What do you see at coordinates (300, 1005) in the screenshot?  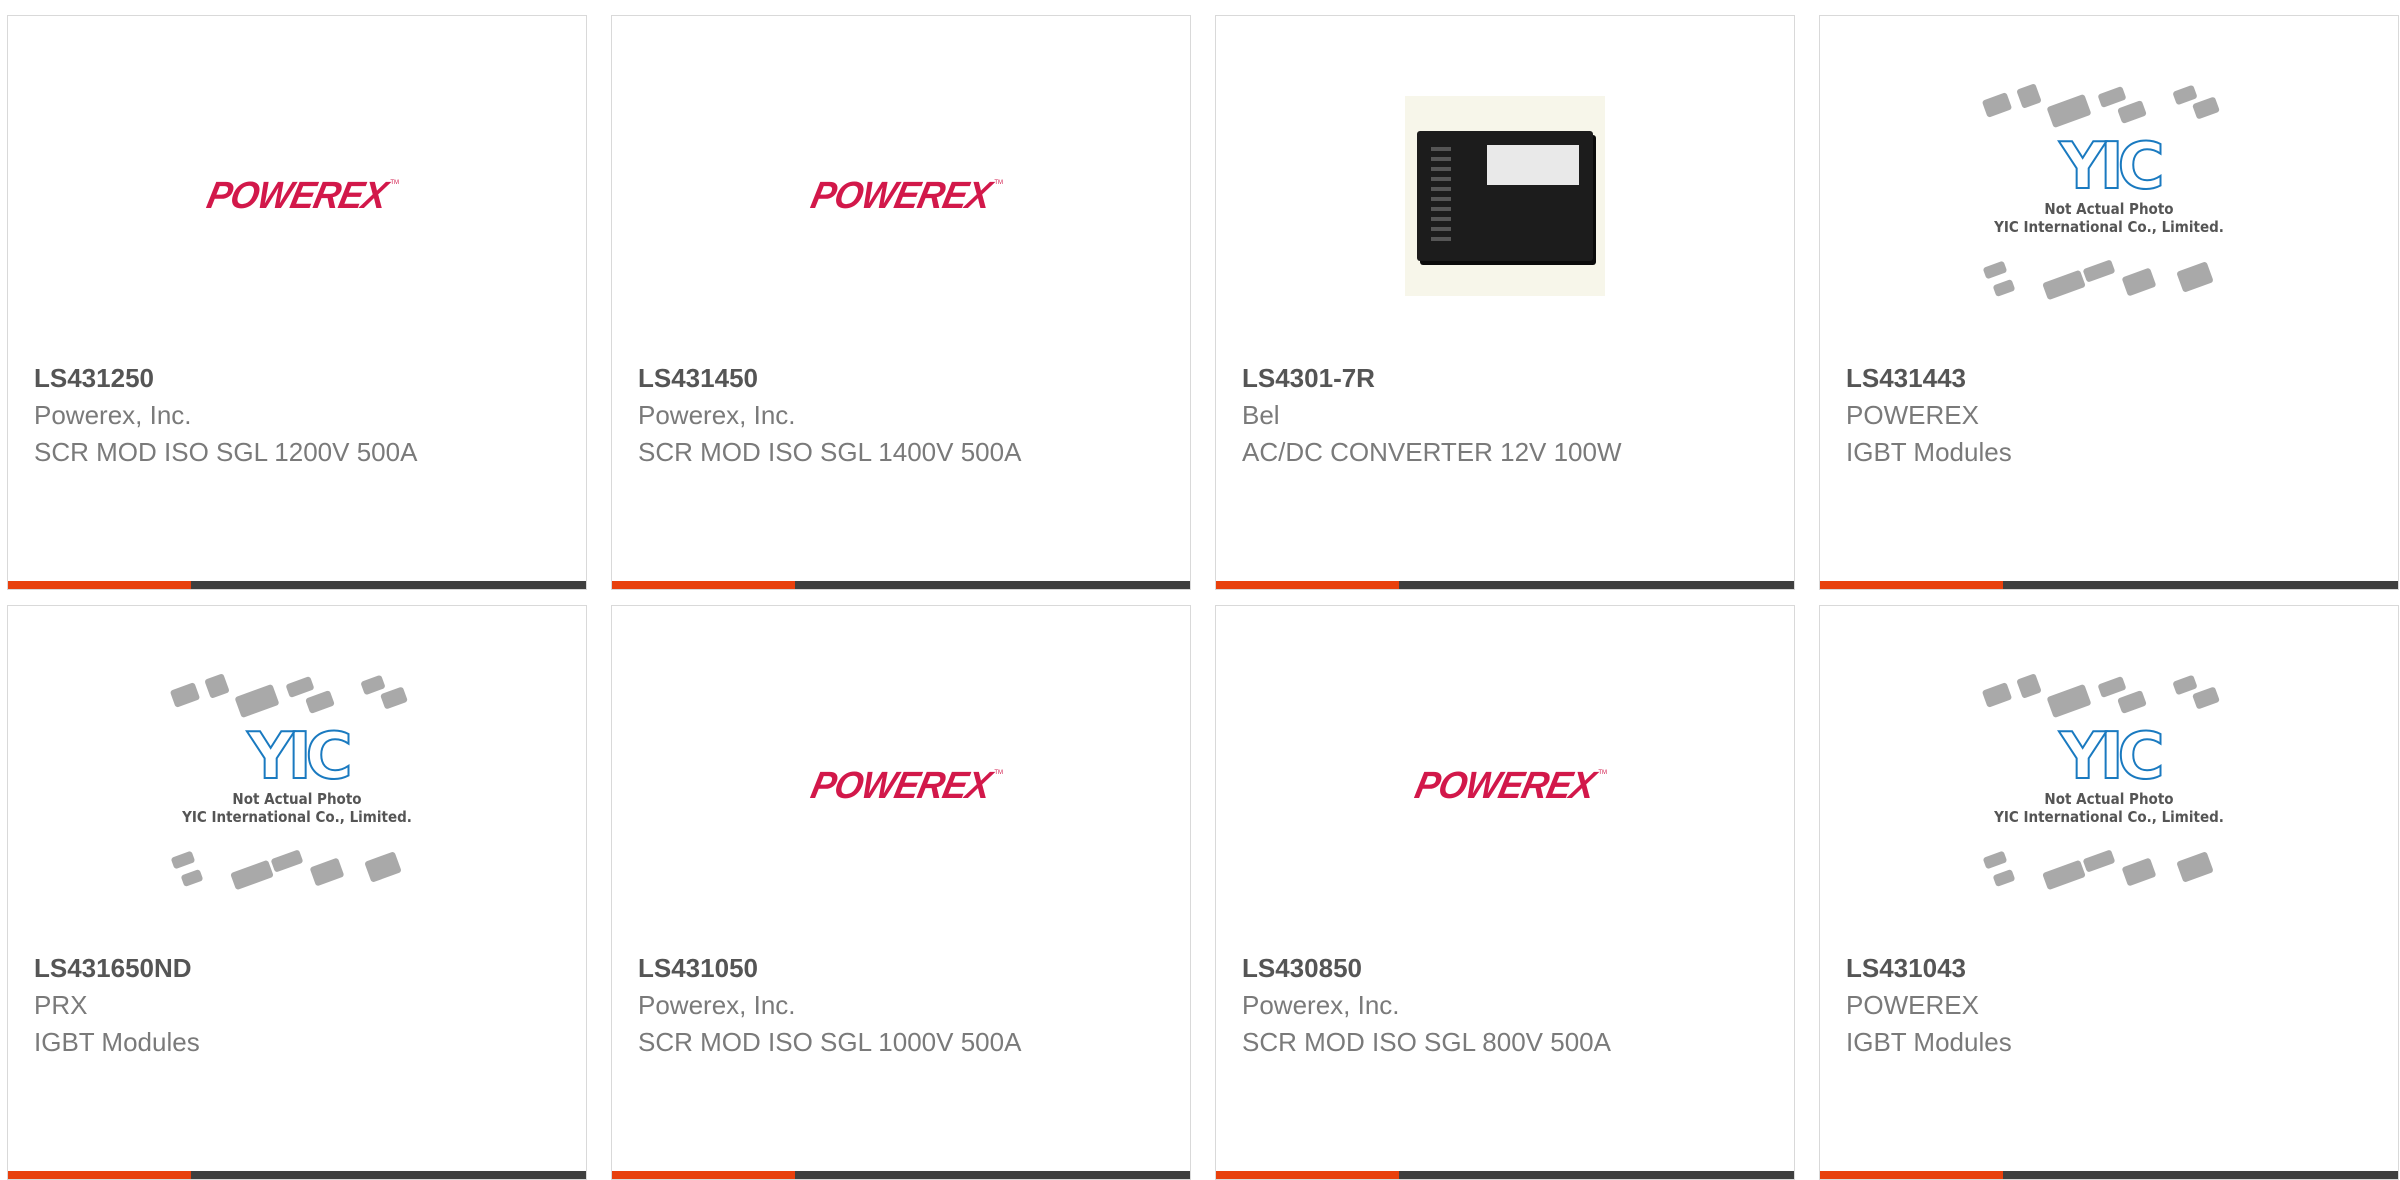 I see `product-info: LS431650ND PRX IGBT Modules` at bounding box center [300, 1005].